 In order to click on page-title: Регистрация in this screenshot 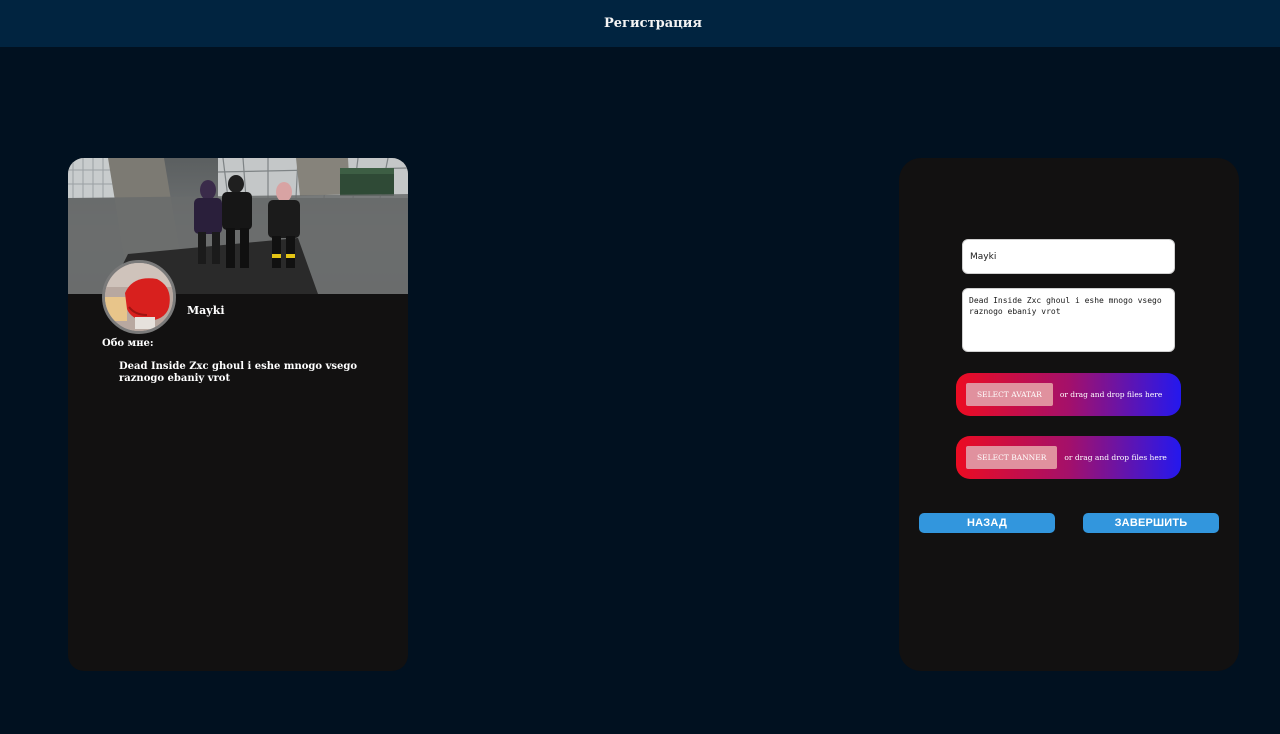, I will do `click(653, 23)`.